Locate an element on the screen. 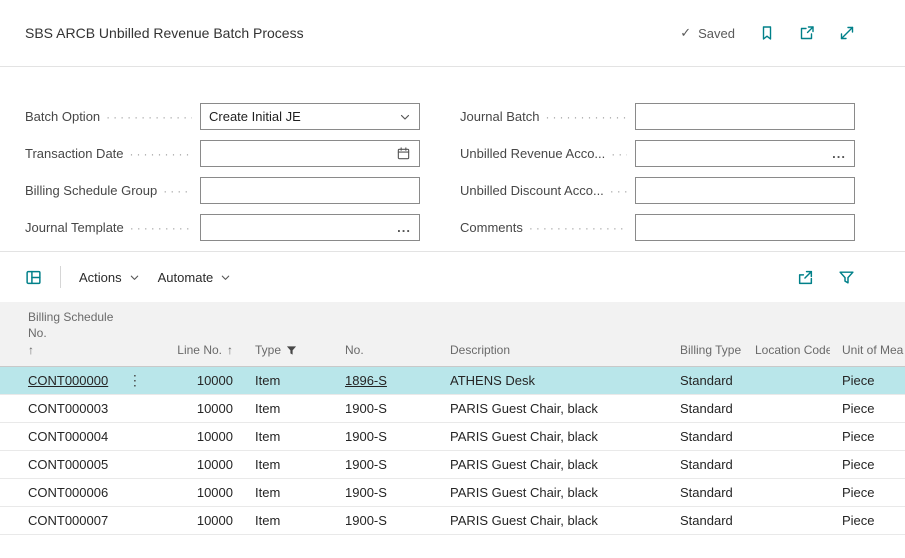 The height and width of the screenshot is (558, 905). cell-billing-schedule-no: CONT000003 is located at coordinates (82, 408).